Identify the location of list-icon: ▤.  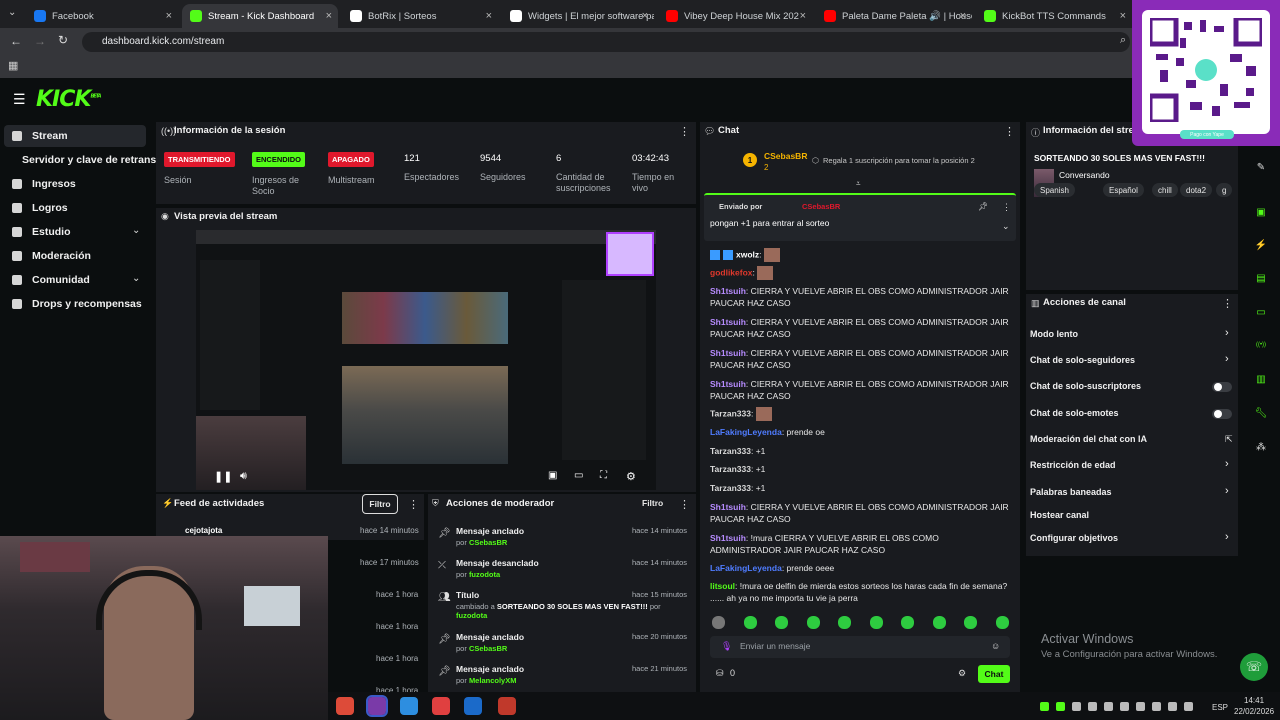
(1261, 278).